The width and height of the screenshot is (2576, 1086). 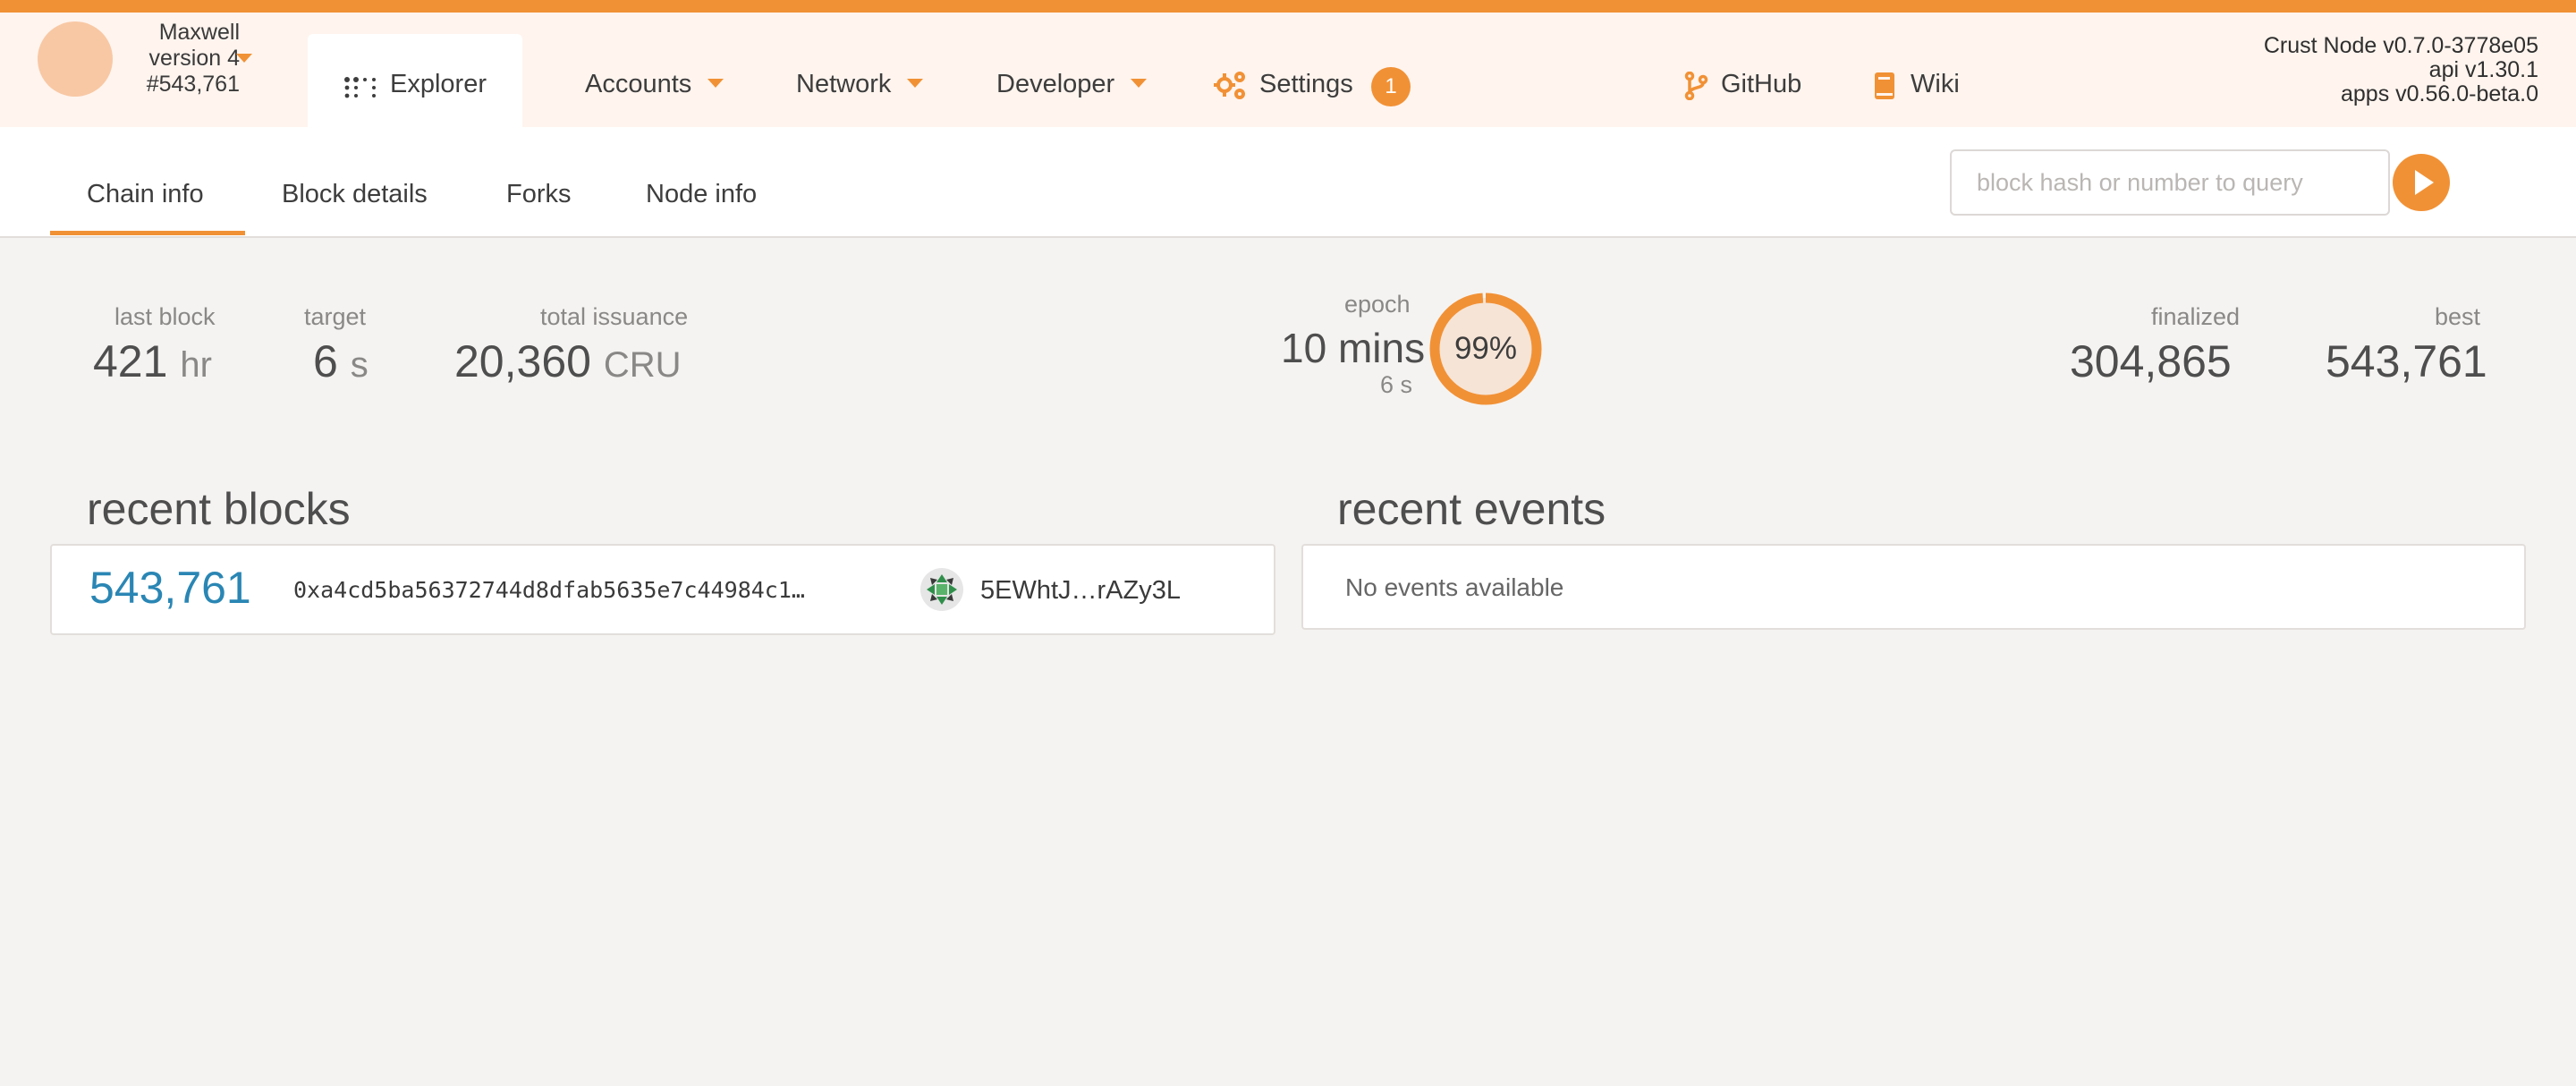 I want to click on chain-best-block: #543,761, so click(x=193, y=84).